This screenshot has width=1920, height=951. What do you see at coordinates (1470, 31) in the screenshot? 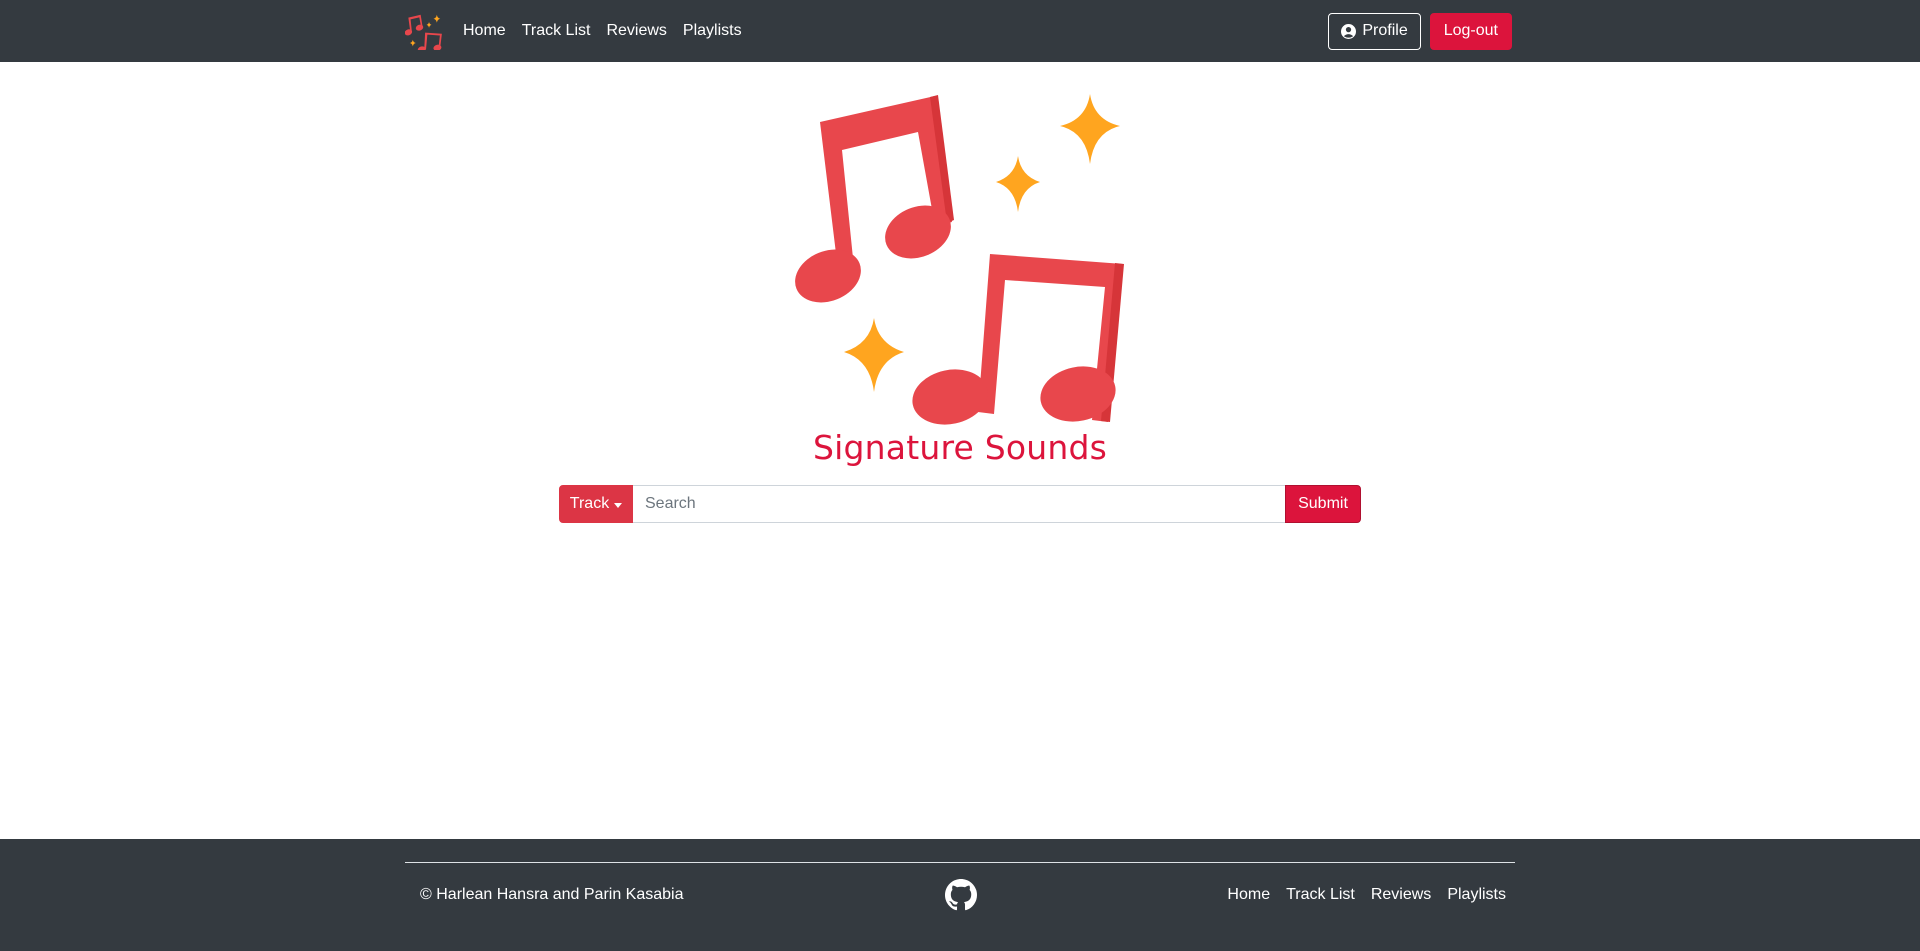
I see `logout-button: Log-out` at bounding box center [1470, 31].